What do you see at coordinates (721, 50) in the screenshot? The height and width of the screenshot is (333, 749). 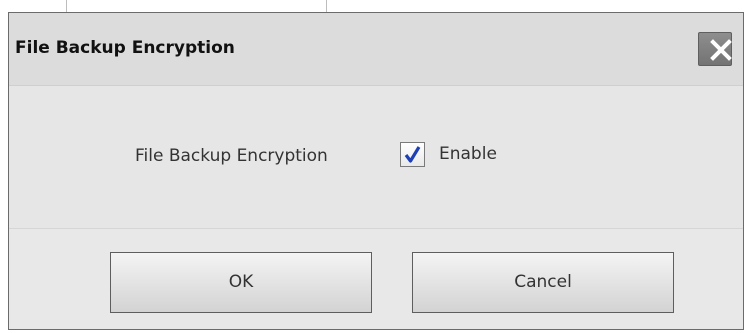 I see `close-icon` at bounding box center [721, 50].